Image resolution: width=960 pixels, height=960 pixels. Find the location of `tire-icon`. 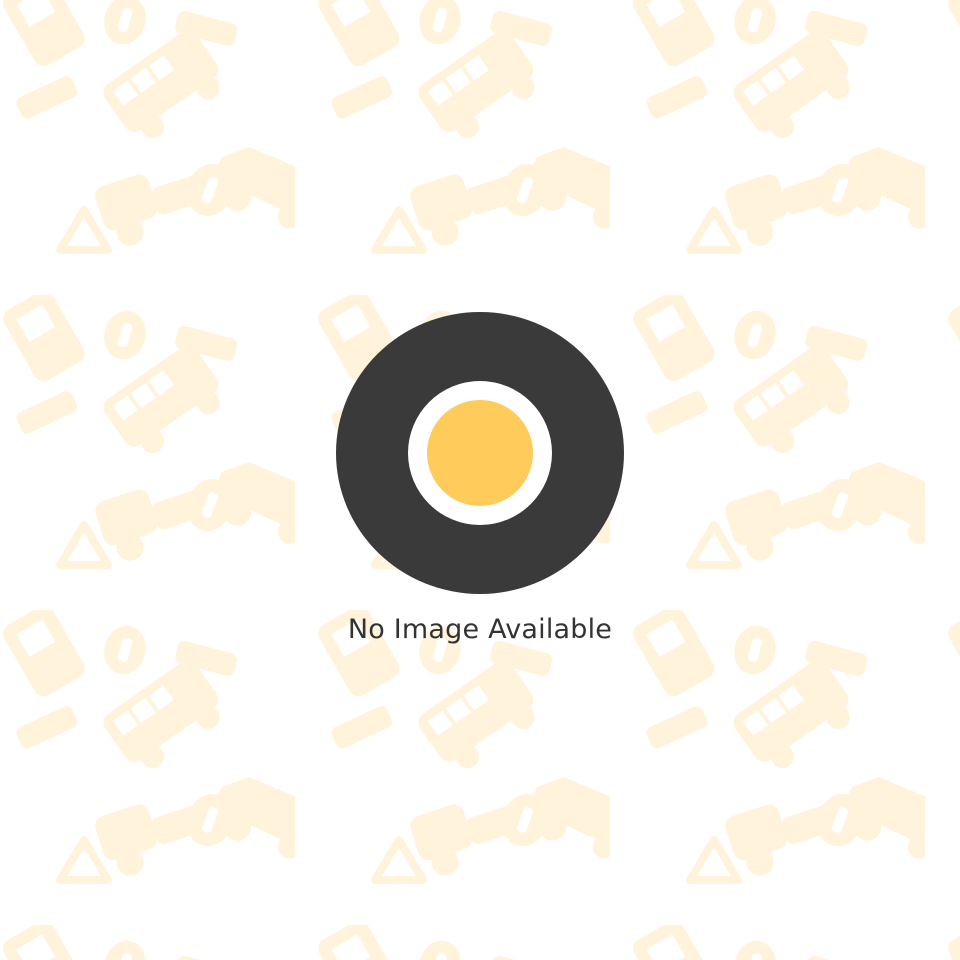

tire-icon is located at coordinates (480, 453).